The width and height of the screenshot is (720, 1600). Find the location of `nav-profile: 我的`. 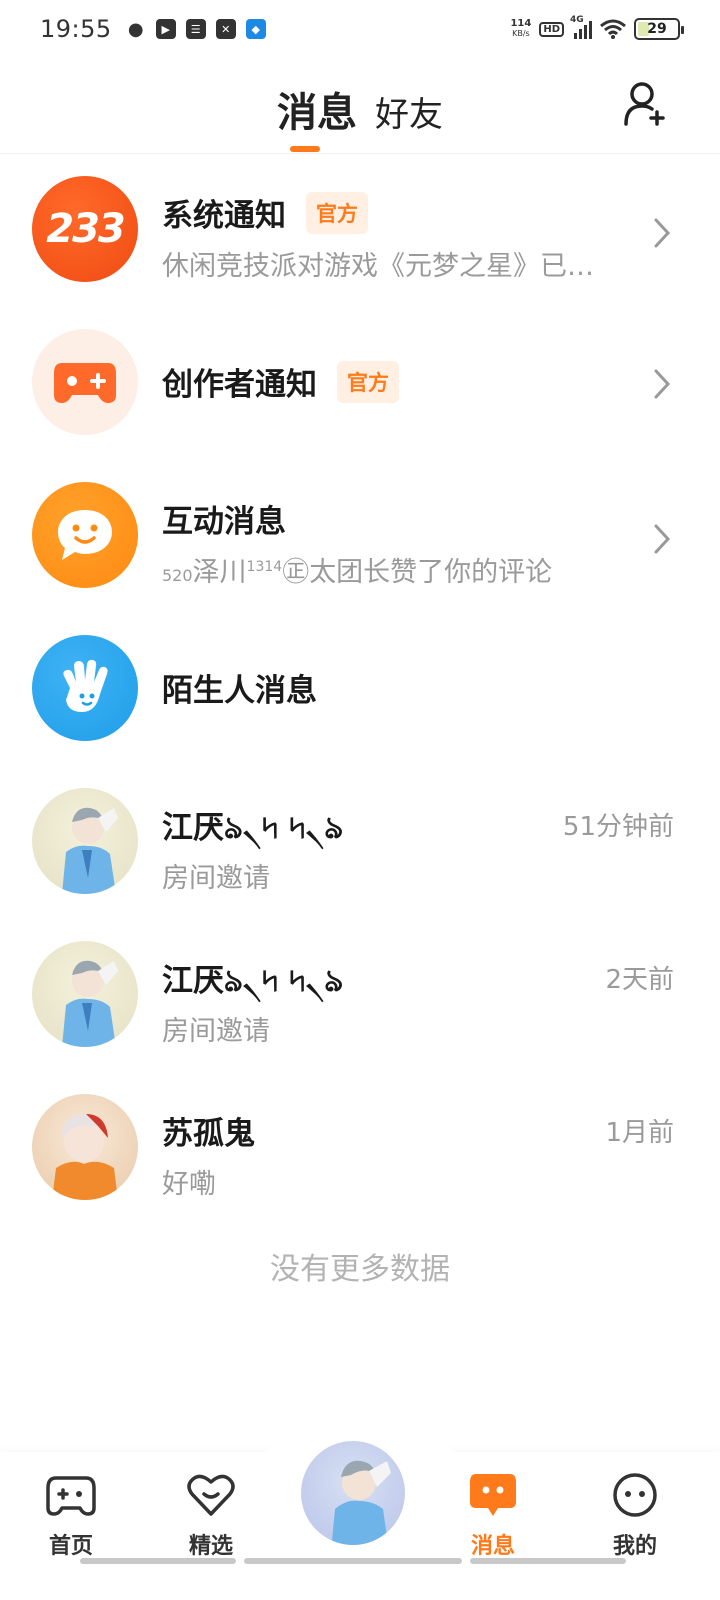

nav-profile: 我的 is located at coordinates (635, 1516).